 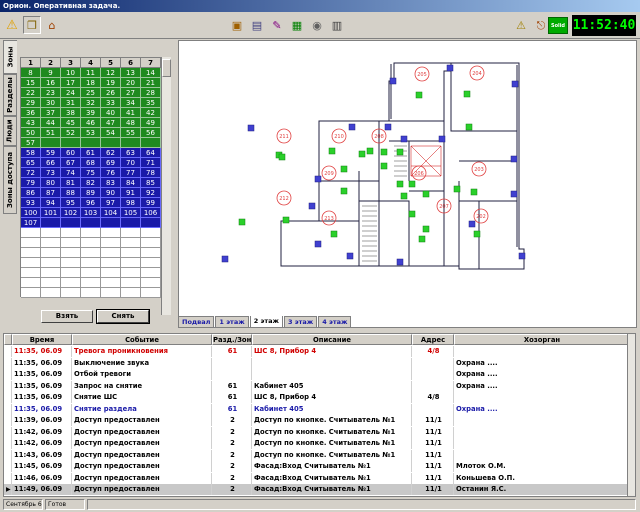 I want to click on zone-cell: 69, so click(x=111, y=163).